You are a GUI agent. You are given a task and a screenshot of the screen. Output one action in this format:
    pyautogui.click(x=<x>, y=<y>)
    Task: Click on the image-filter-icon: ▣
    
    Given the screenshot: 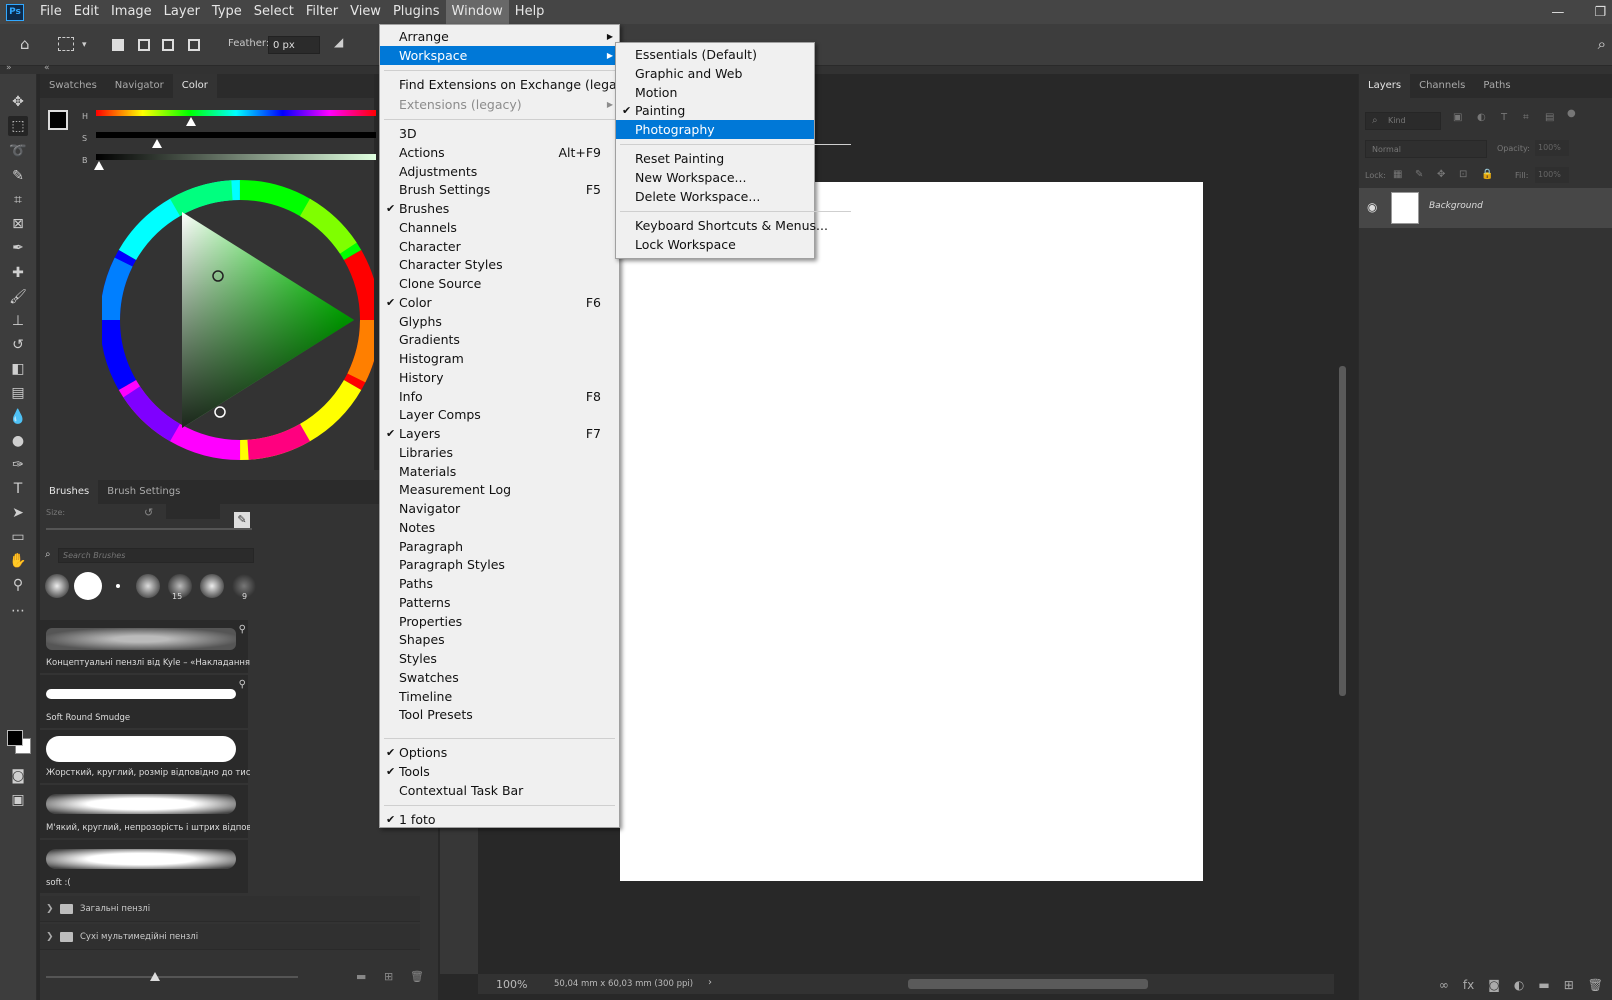 What is the action you would take?
    pyautogui.click(x=1457, y=117)
    